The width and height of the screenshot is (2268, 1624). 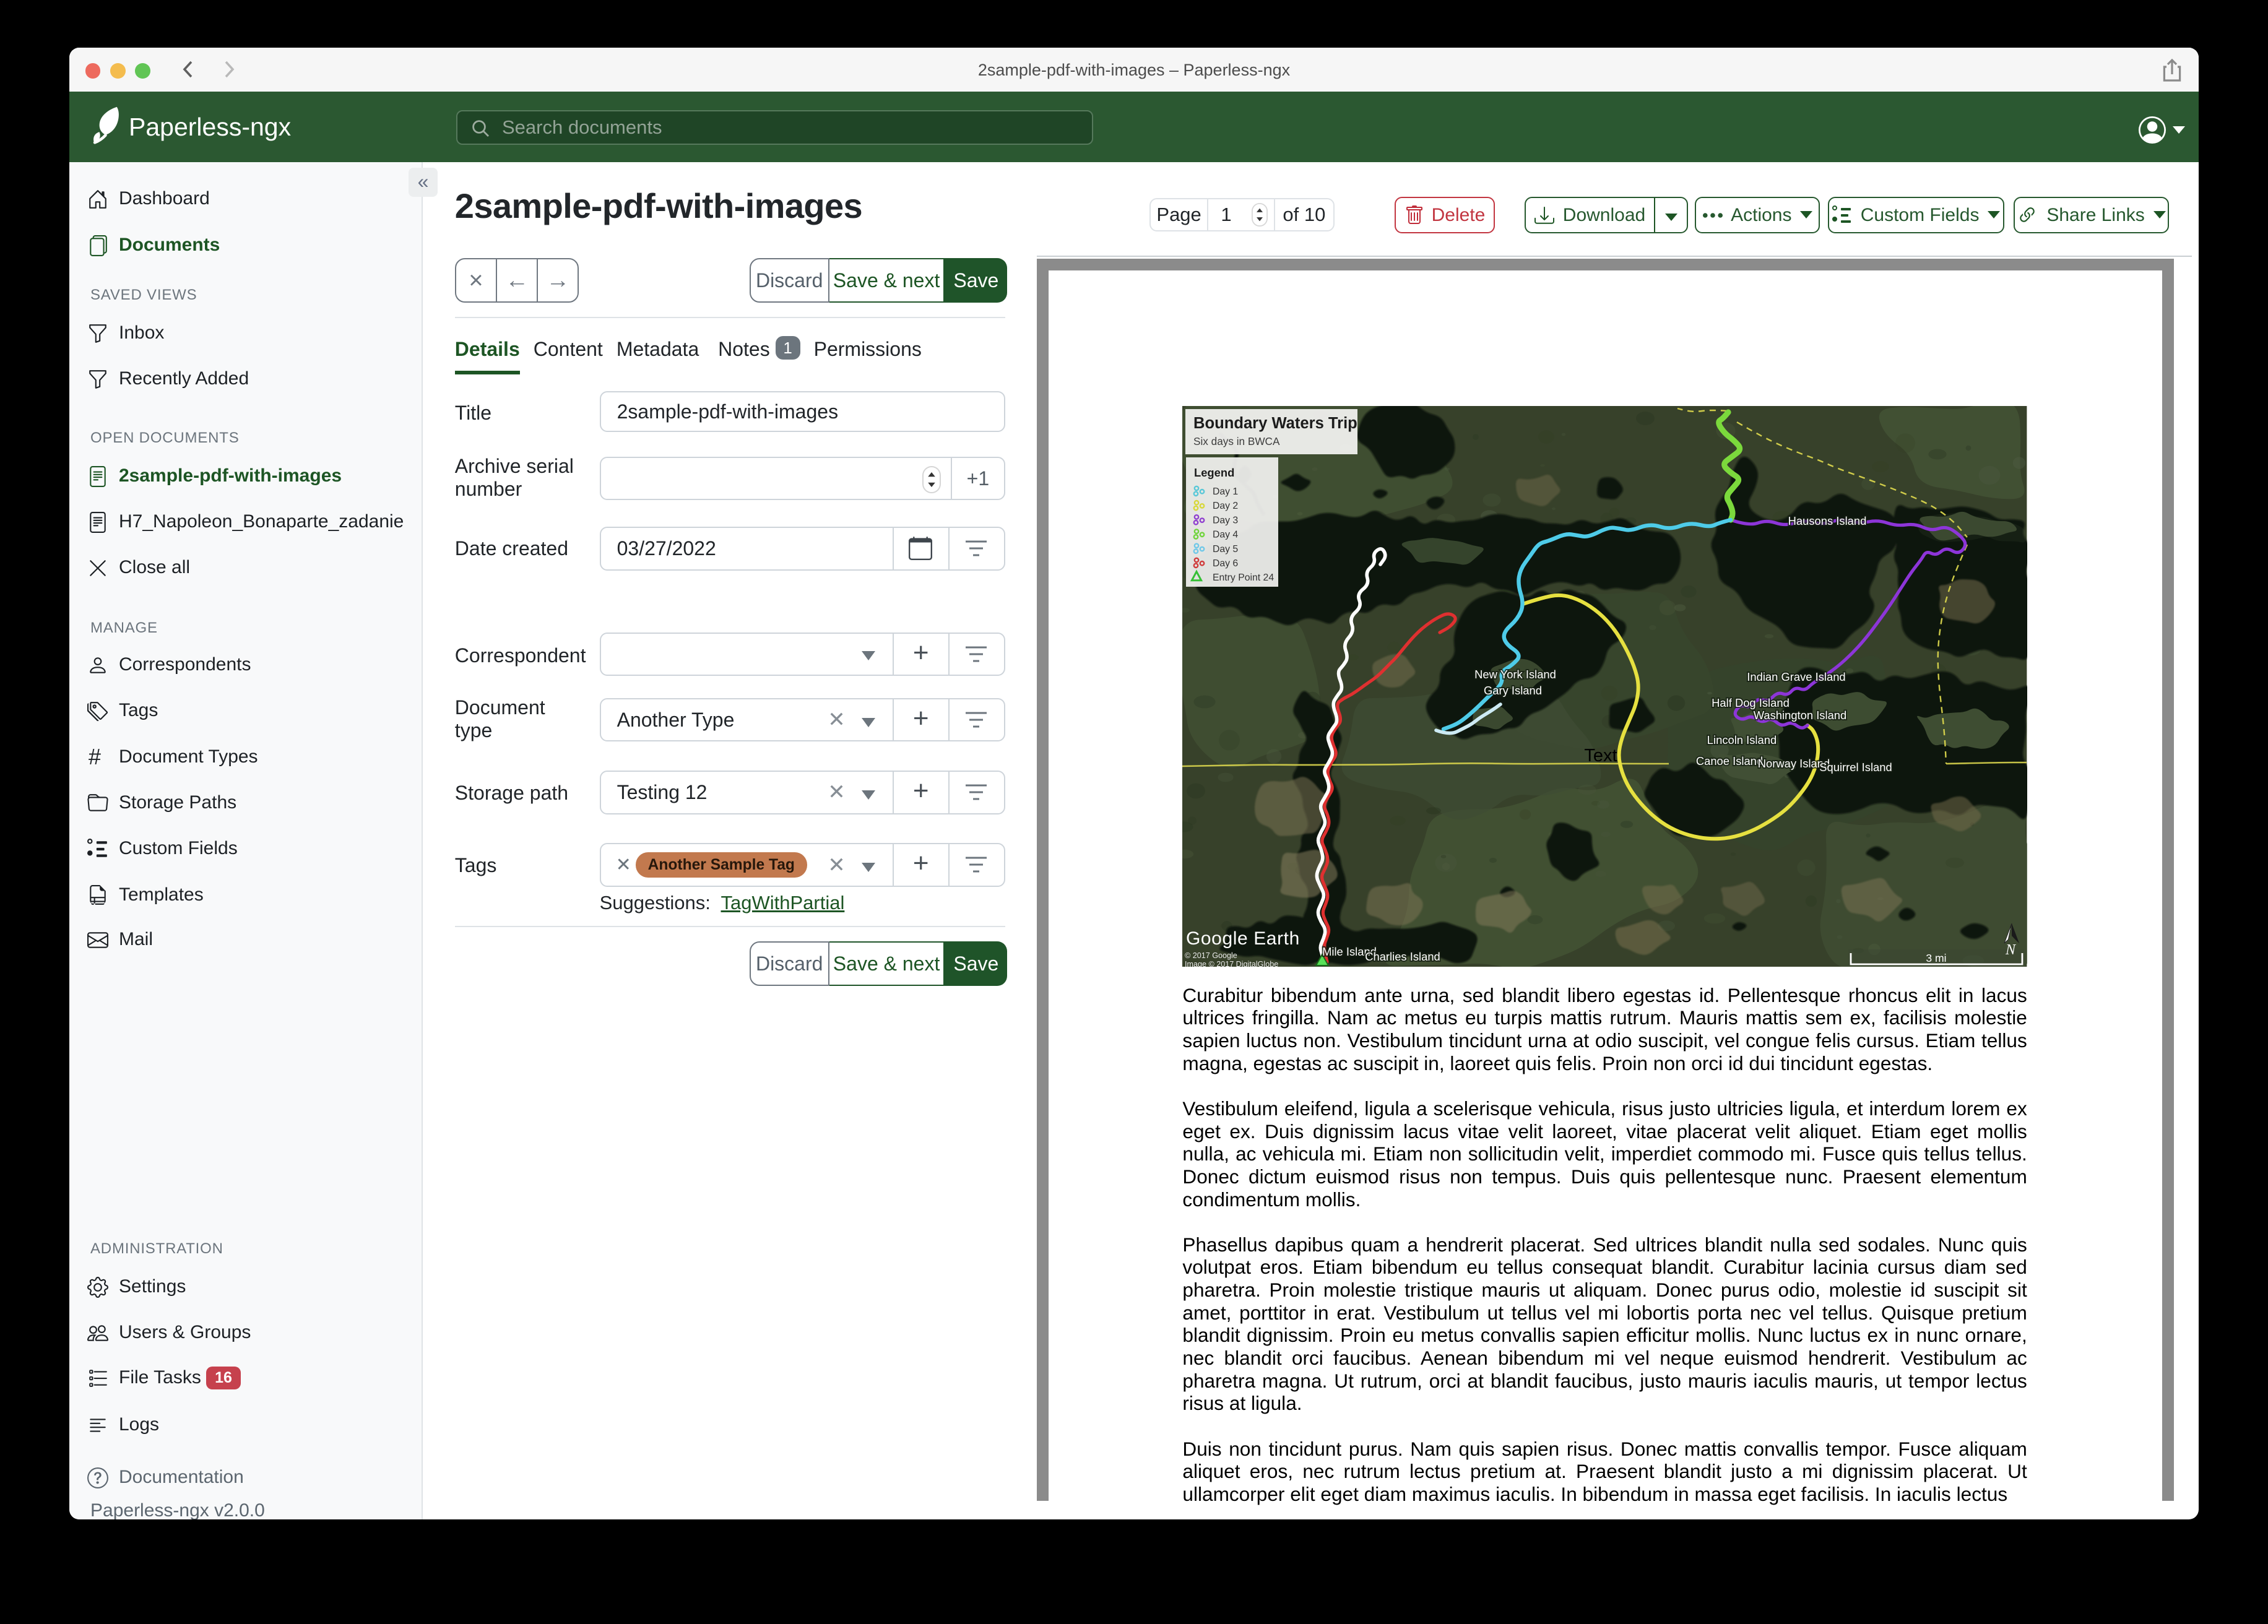 I want to click on svg-text: Indian Grave Island, so click(x=1796, y=676).